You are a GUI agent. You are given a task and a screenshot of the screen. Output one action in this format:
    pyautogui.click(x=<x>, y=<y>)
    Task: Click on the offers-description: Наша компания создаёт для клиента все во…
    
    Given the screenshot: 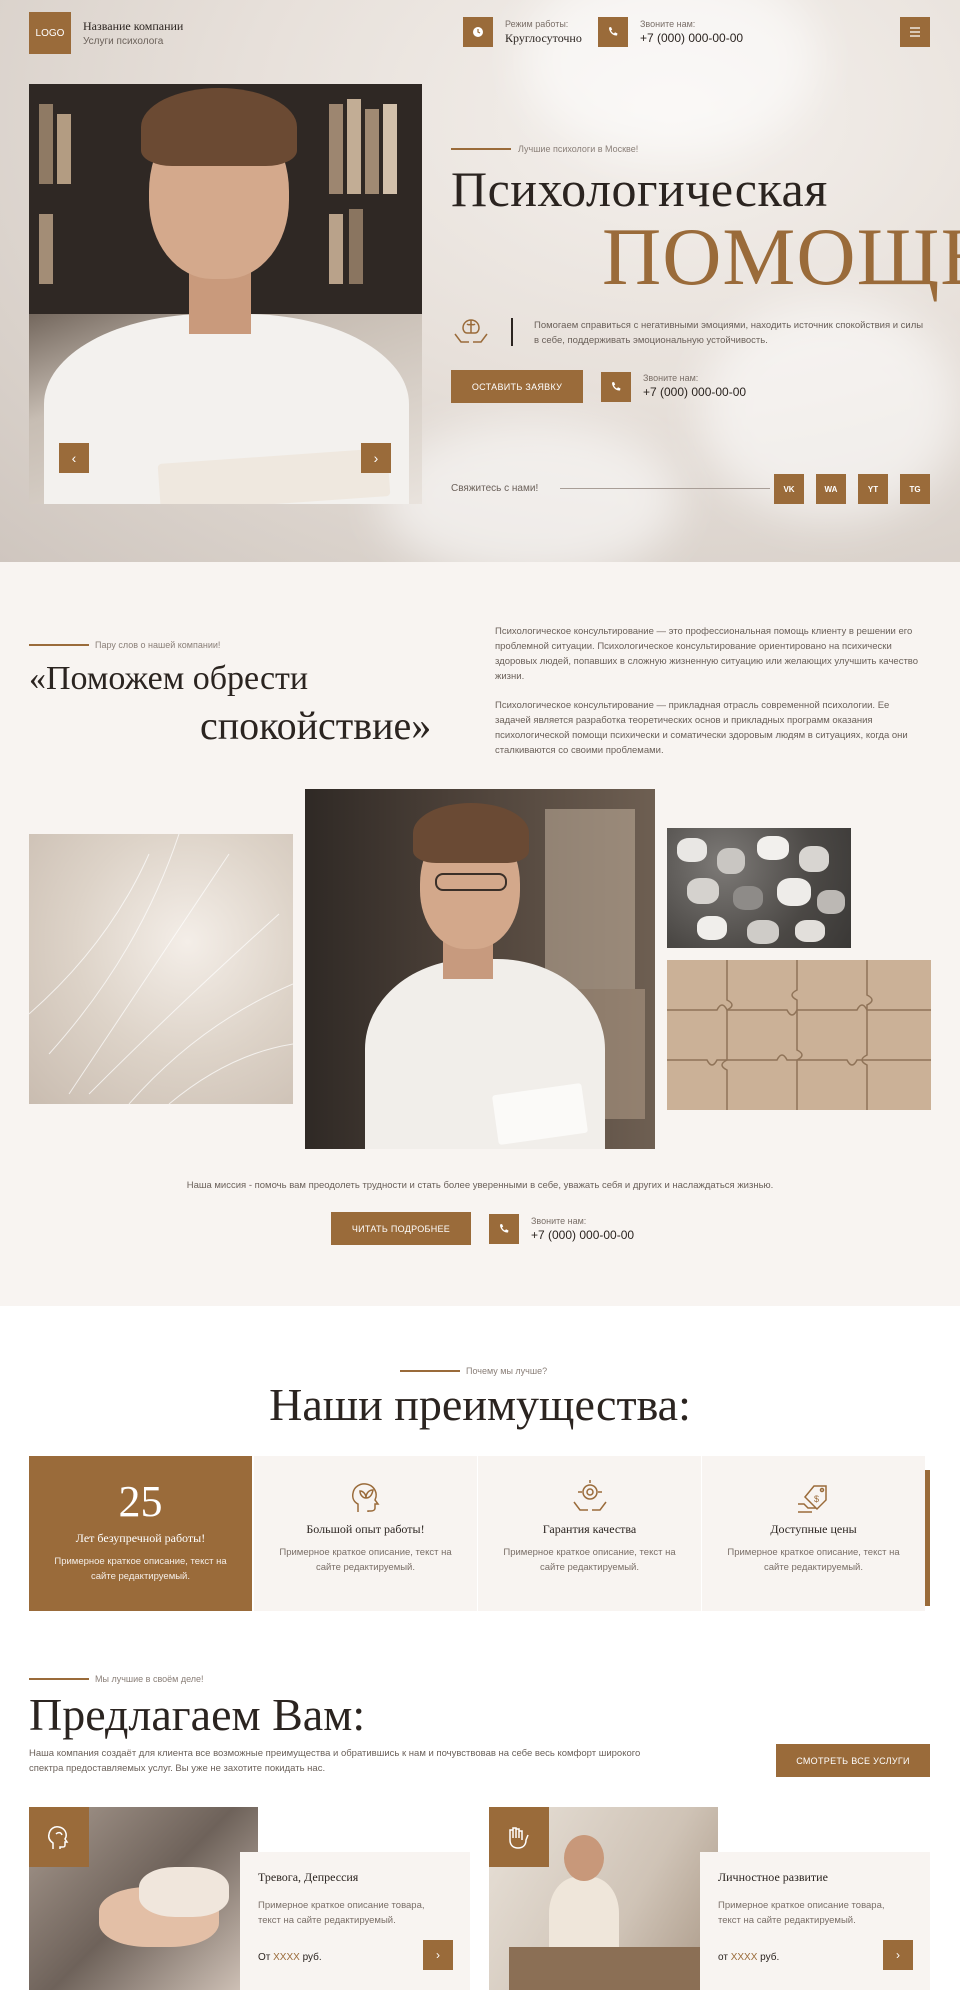 What is the action you would take?
    pyautogui.click(x=335, y=1761)
    